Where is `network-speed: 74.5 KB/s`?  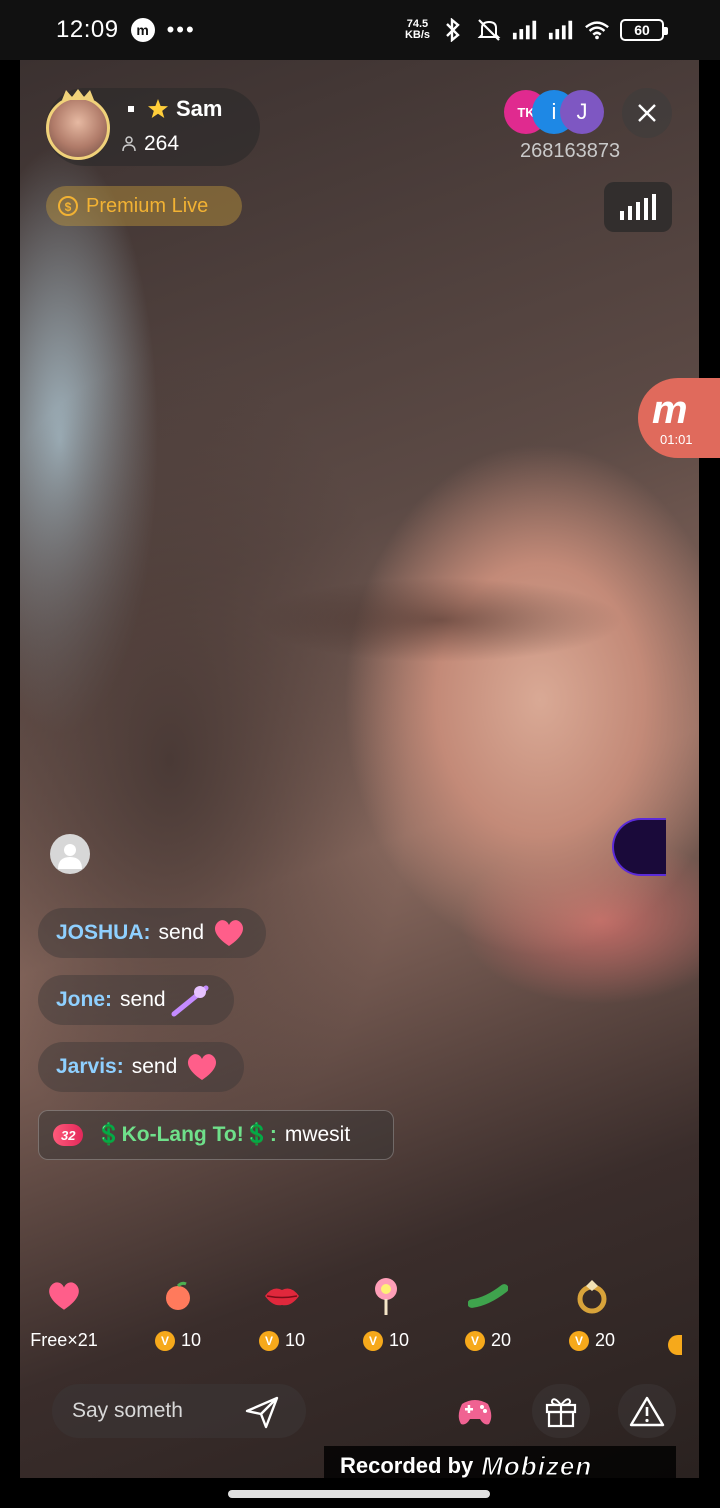 network-speed: 74.5 KB/s is located at coordinates (417, 30).